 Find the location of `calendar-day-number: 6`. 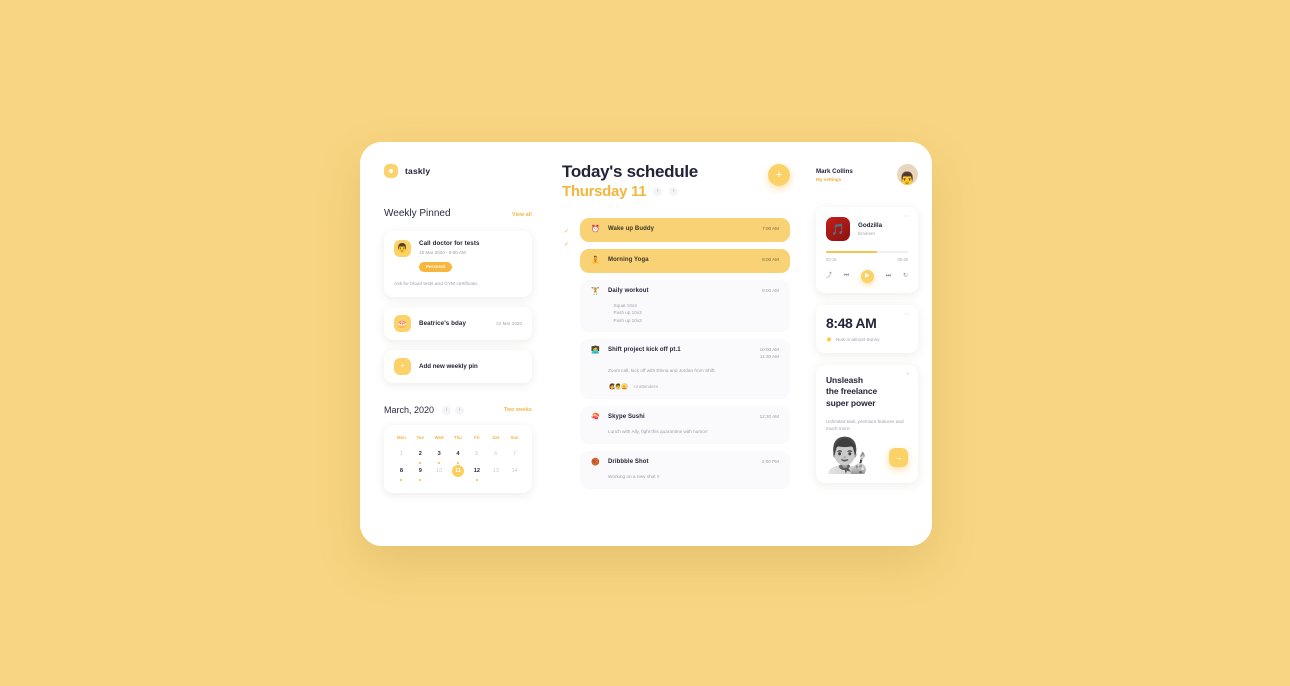

calendar-day-number: 6 is located at coordinates (496, 454).